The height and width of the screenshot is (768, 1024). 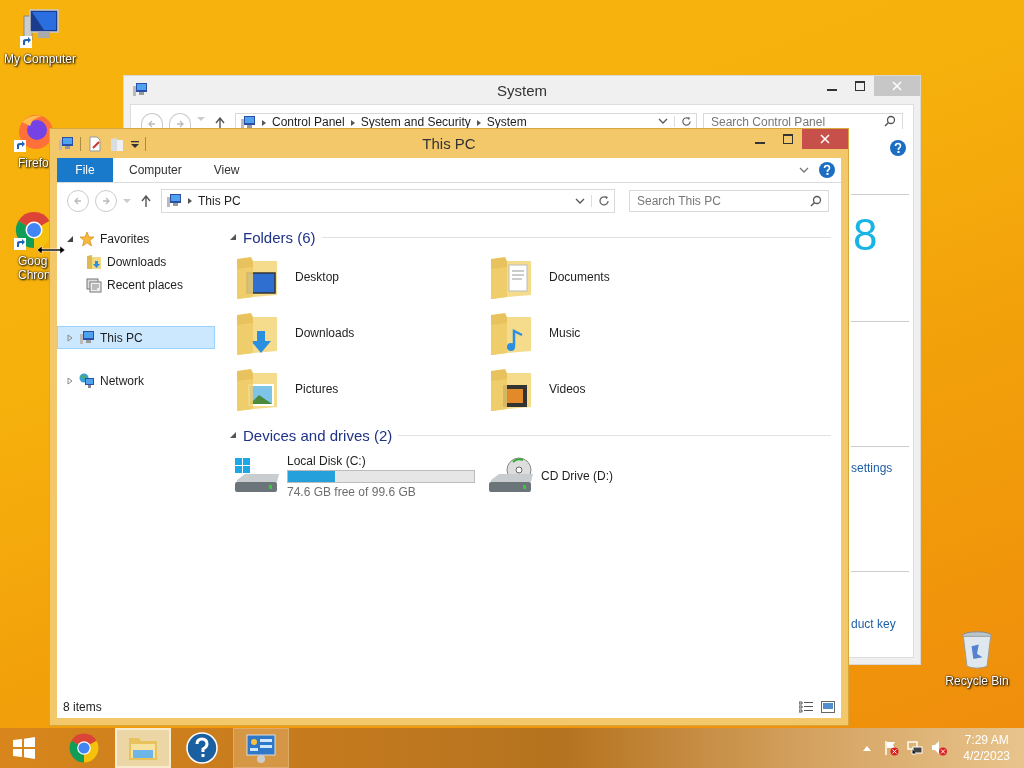 What do you see at coordinates (226, 170) in the screenshot?
I see `ribbon-tab: View` at bounding box center [226, 170].